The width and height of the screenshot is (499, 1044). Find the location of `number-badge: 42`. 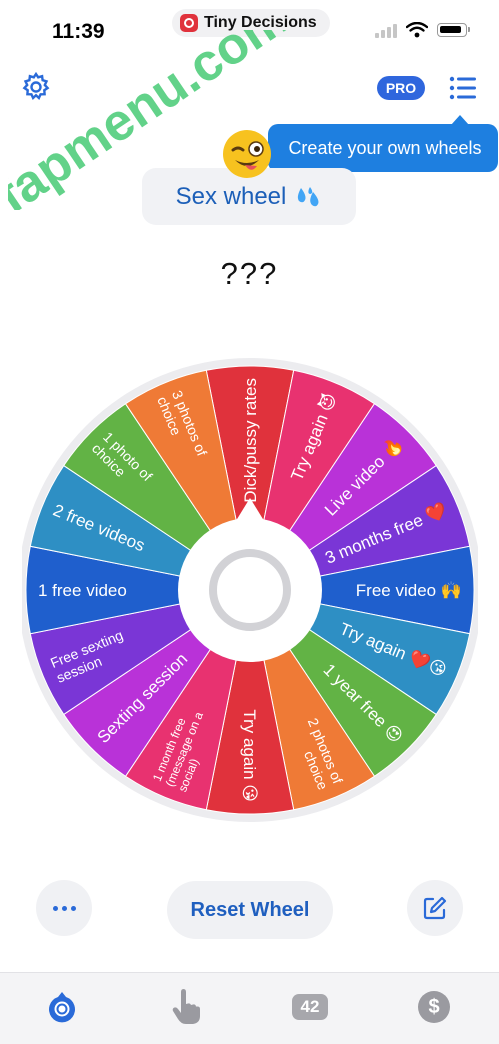

number-badge: 42 is located at coordinates (310, 1007).